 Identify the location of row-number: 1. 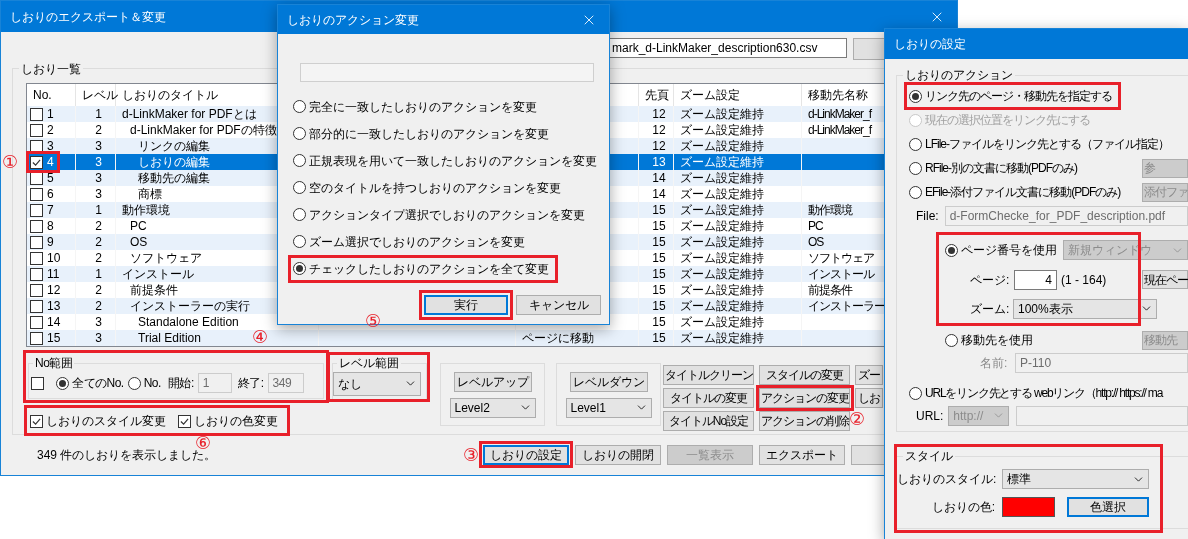
(50, 114).